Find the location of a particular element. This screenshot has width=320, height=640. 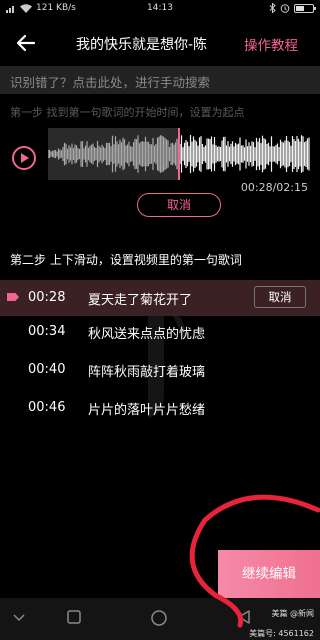

back-triangle-icon is located at coordinates (244, 617).